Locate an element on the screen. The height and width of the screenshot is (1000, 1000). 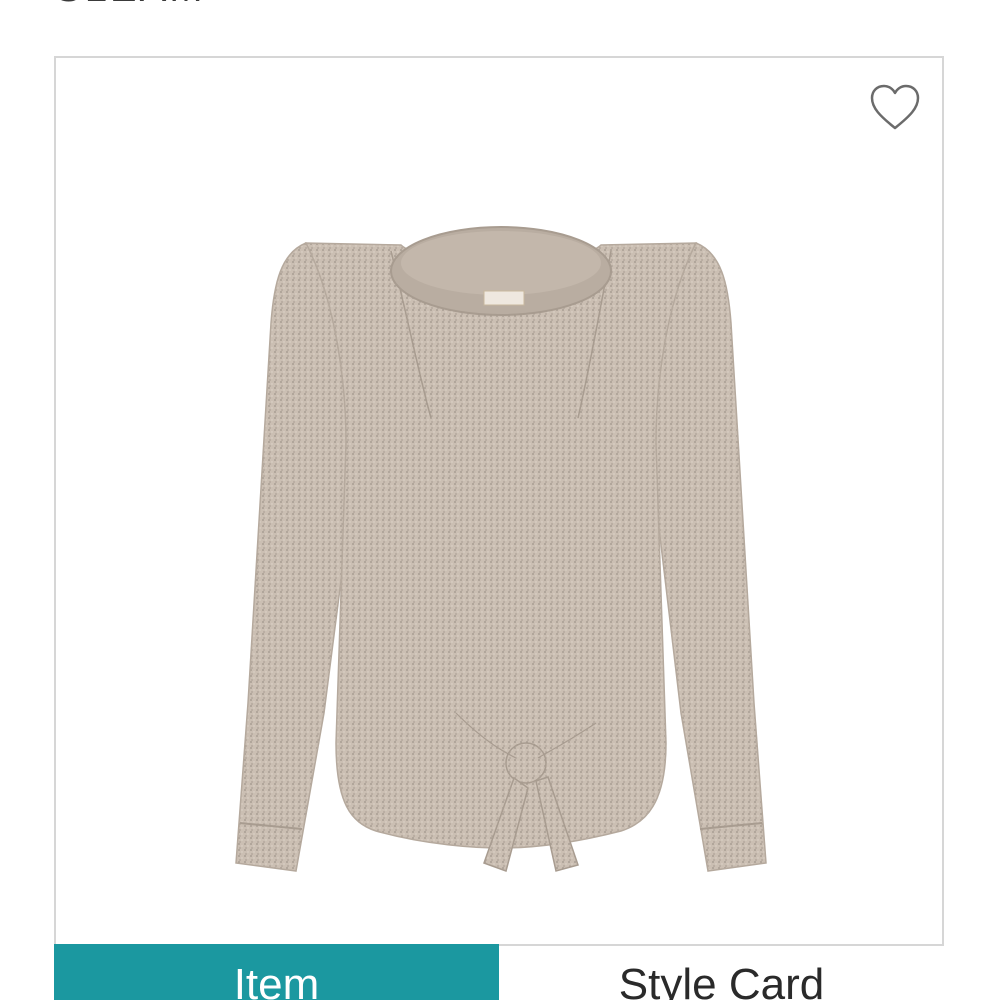
tab-style-card: Style Card is located at coordinates (721, 972).